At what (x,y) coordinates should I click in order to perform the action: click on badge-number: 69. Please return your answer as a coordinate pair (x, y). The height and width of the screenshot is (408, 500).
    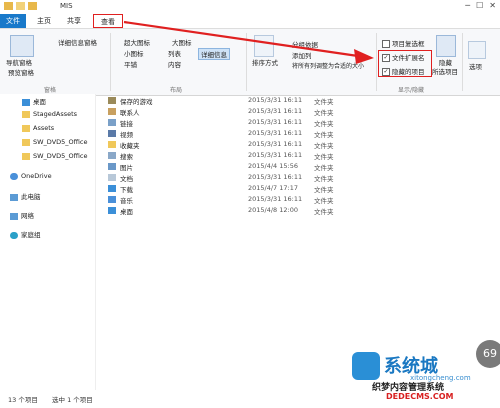
    Looking at the image, I should click on (490, 353).